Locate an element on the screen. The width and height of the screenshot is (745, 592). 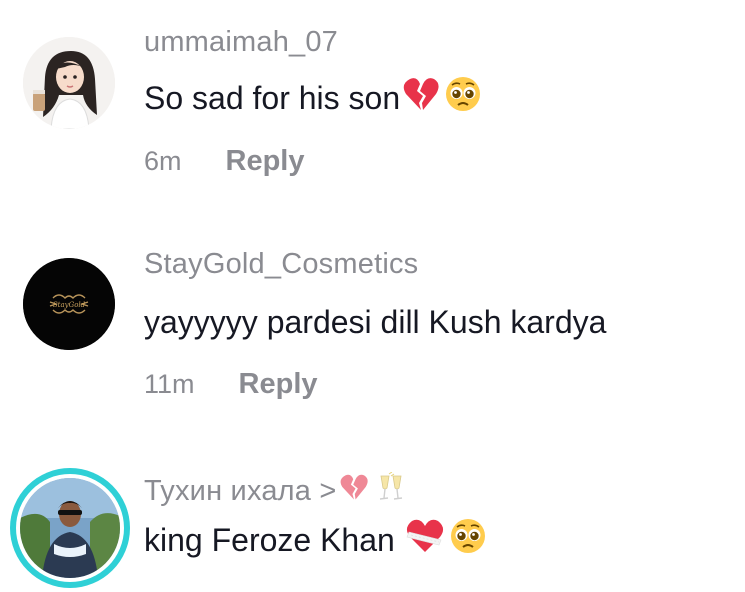
comment-text: king Feroze Khan is located at coordinates (315, 540).